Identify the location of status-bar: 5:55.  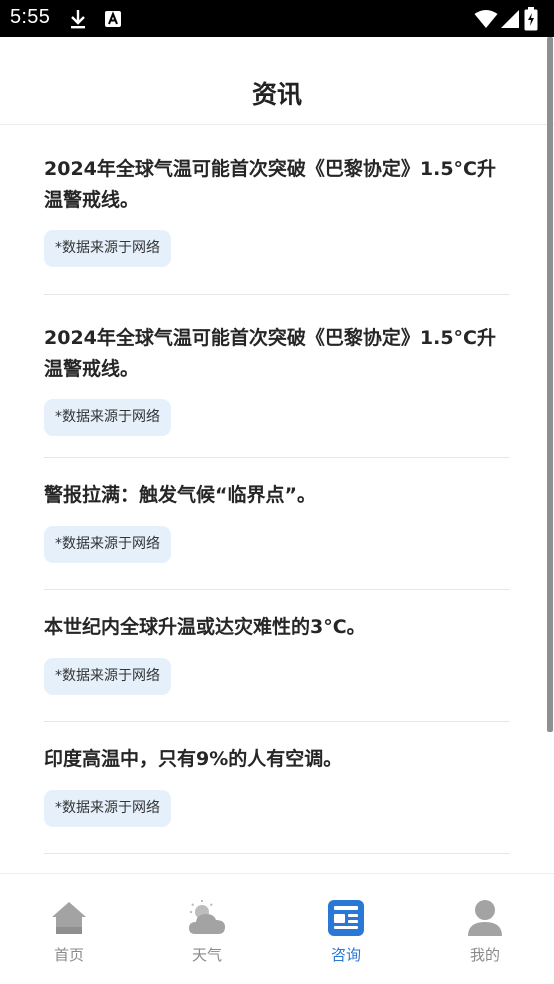
(277, 18).